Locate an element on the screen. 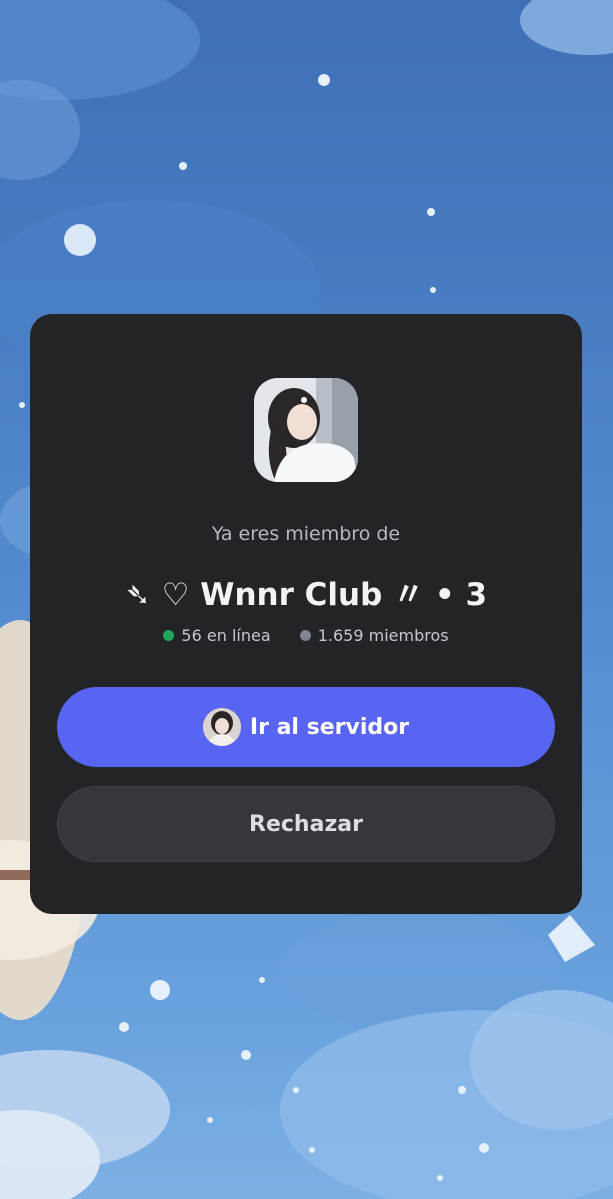 The height and width of the screenshot is (1199, 613). server-avatar-icon is located at coordinates (306, 430).